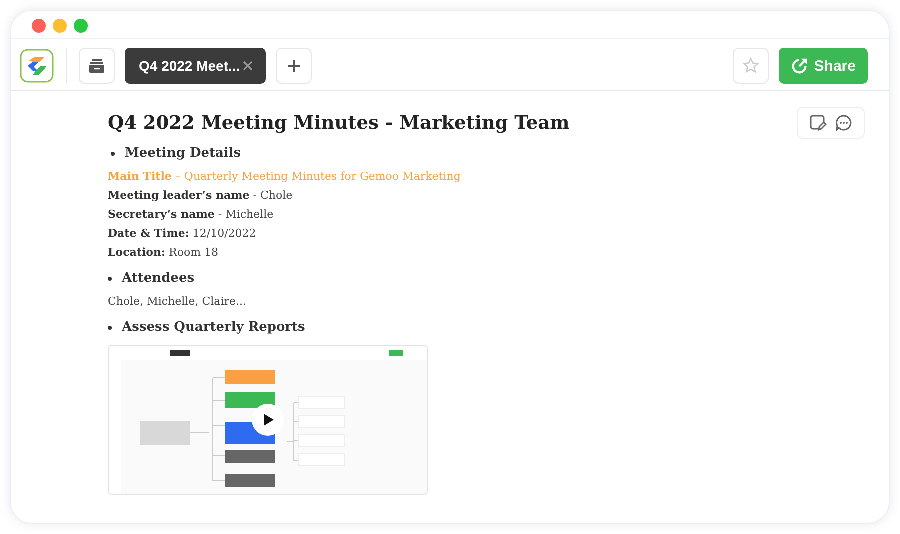 The width and height of the screenshot is (900, 534). Describe the element at coordinates (800, 66) in the screenshot. I see `share-icon` at that location.